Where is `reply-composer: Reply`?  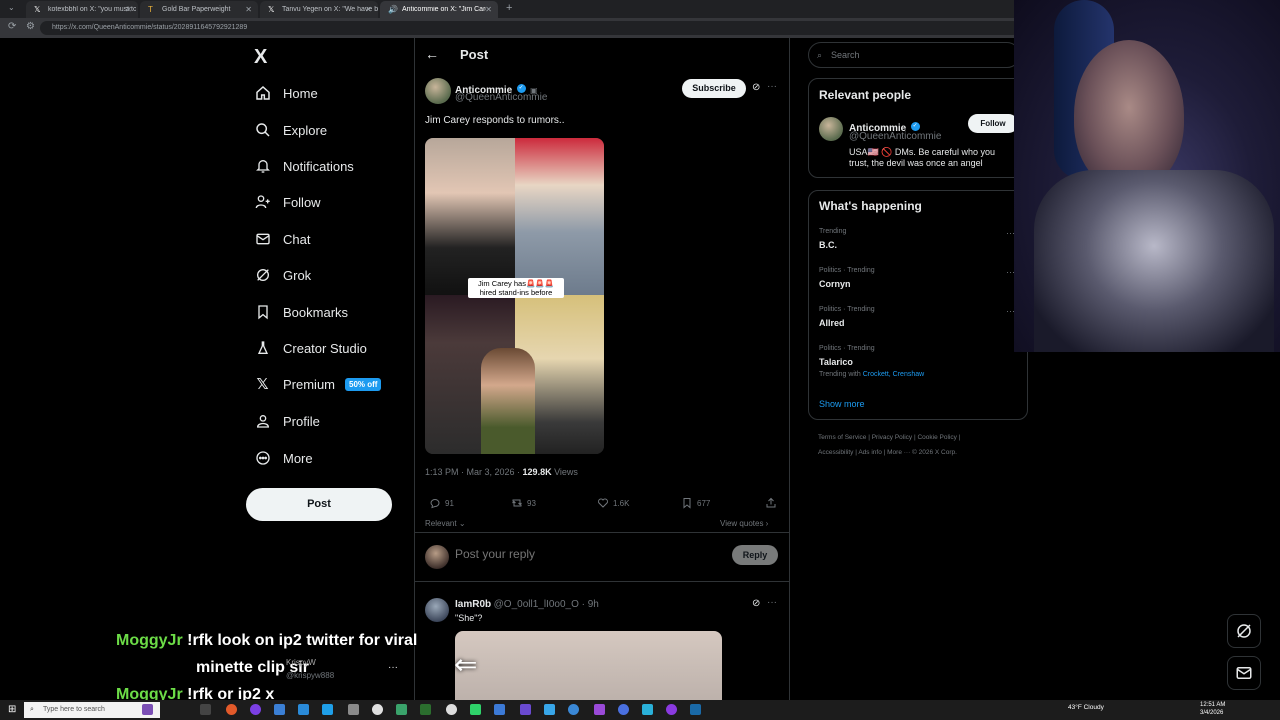
reply-composer: Reply is located at coordinates (602, 557).